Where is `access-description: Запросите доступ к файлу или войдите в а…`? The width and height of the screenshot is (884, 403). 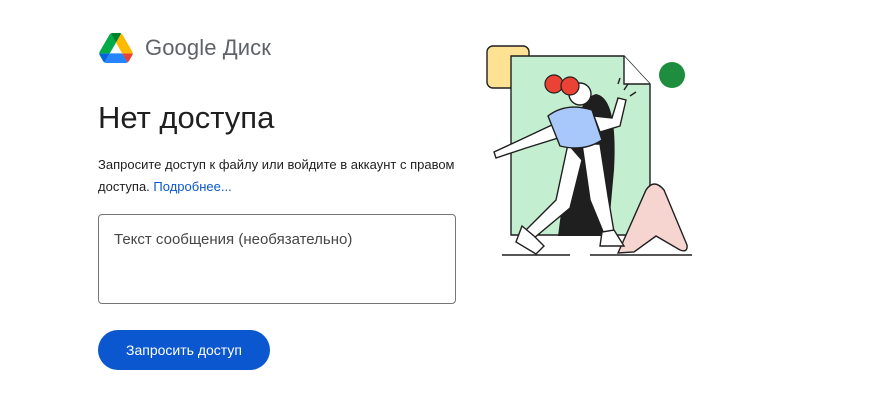 access-description: Запросите доступ к файлу или войдите в а… is located at coordinates (278, 176).